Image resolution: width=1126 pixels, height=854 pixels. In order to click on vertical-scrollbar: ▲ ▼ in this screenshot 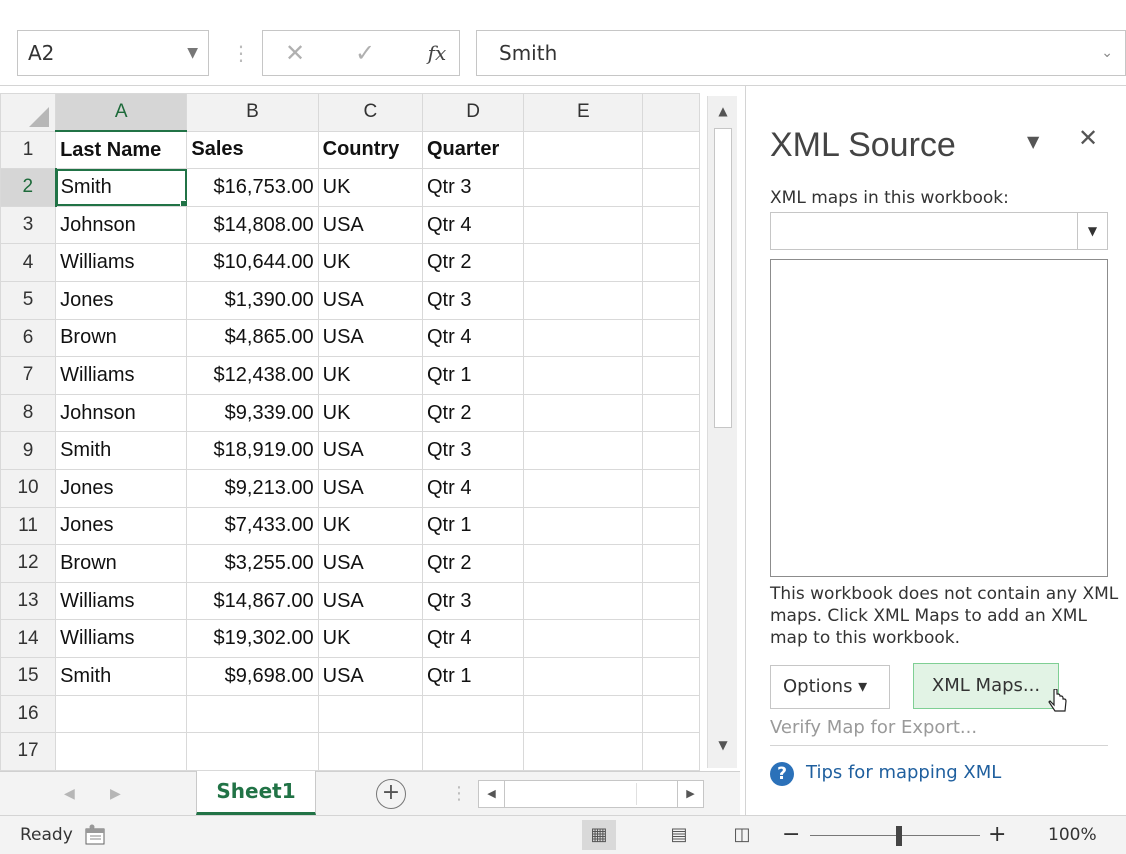, I will do `click(722, 432)`.